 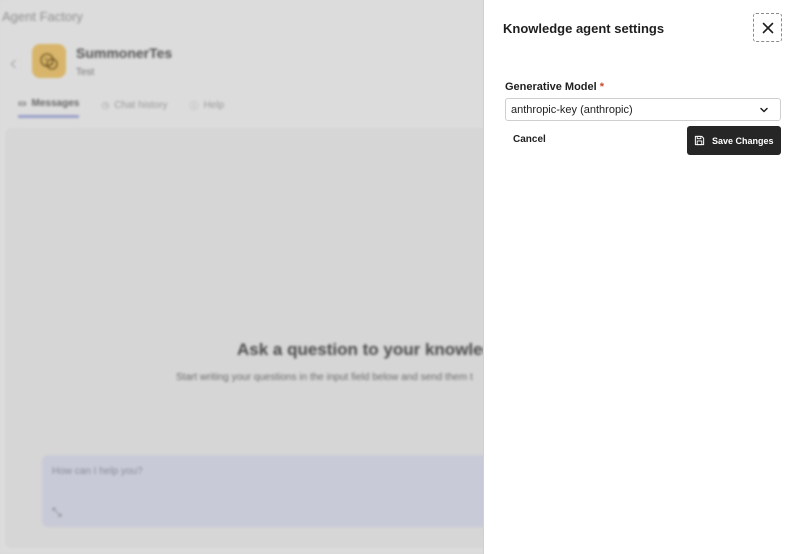 I want to click on save-icon, so click(x=699, y=140).